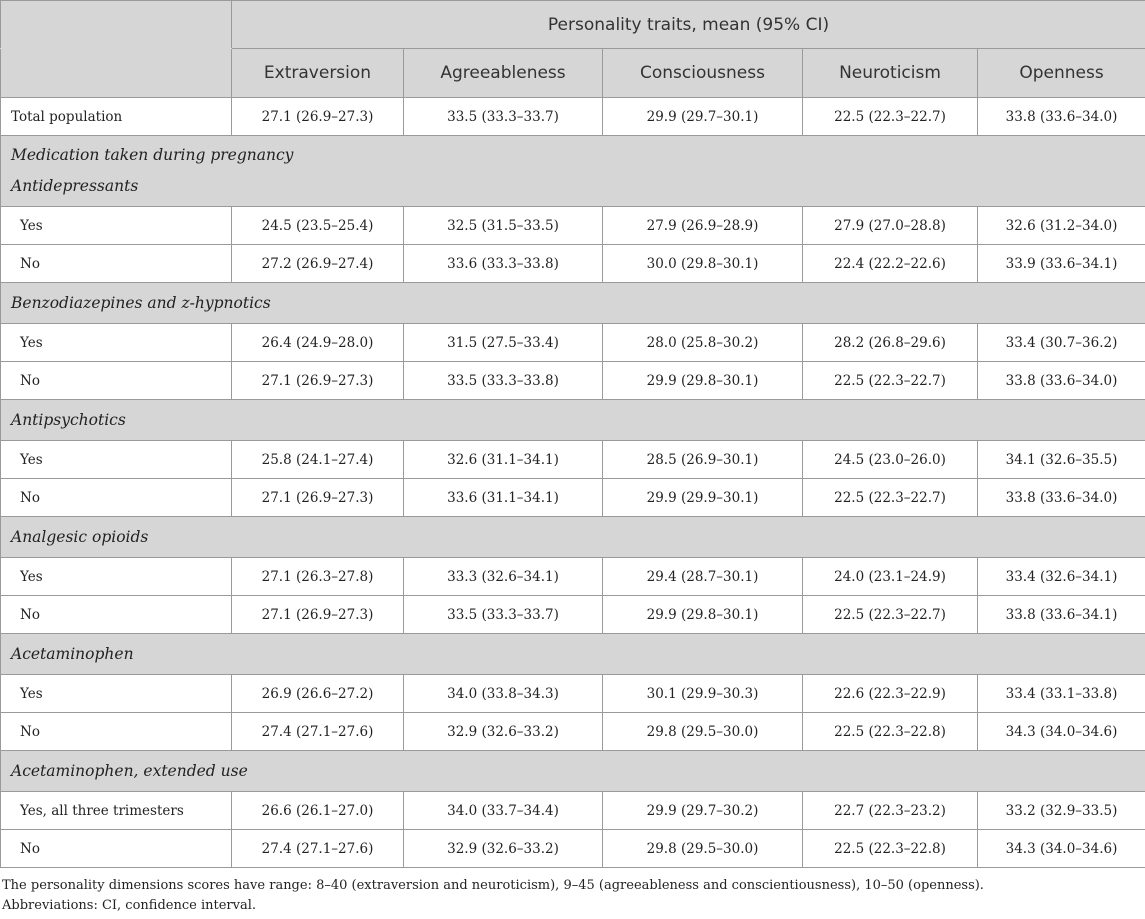 Image resolution: width=1145 pixels, height=919 pixels. Describe the element at coordinates (890, 342) in the screenshot. I see `table-cell: 28.2 (26.8–29.6)` at that location.